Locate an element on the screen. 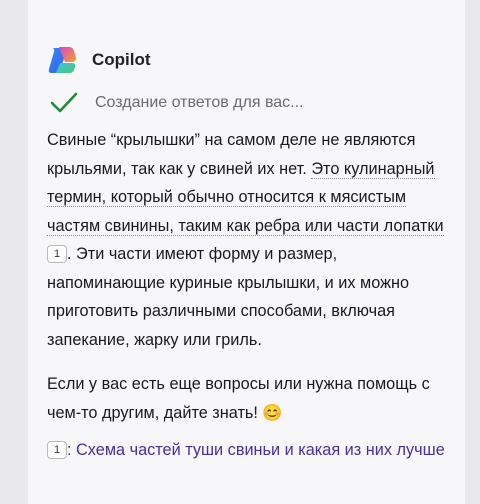  copilot-logo-icon is located at coordinates (62, 60).